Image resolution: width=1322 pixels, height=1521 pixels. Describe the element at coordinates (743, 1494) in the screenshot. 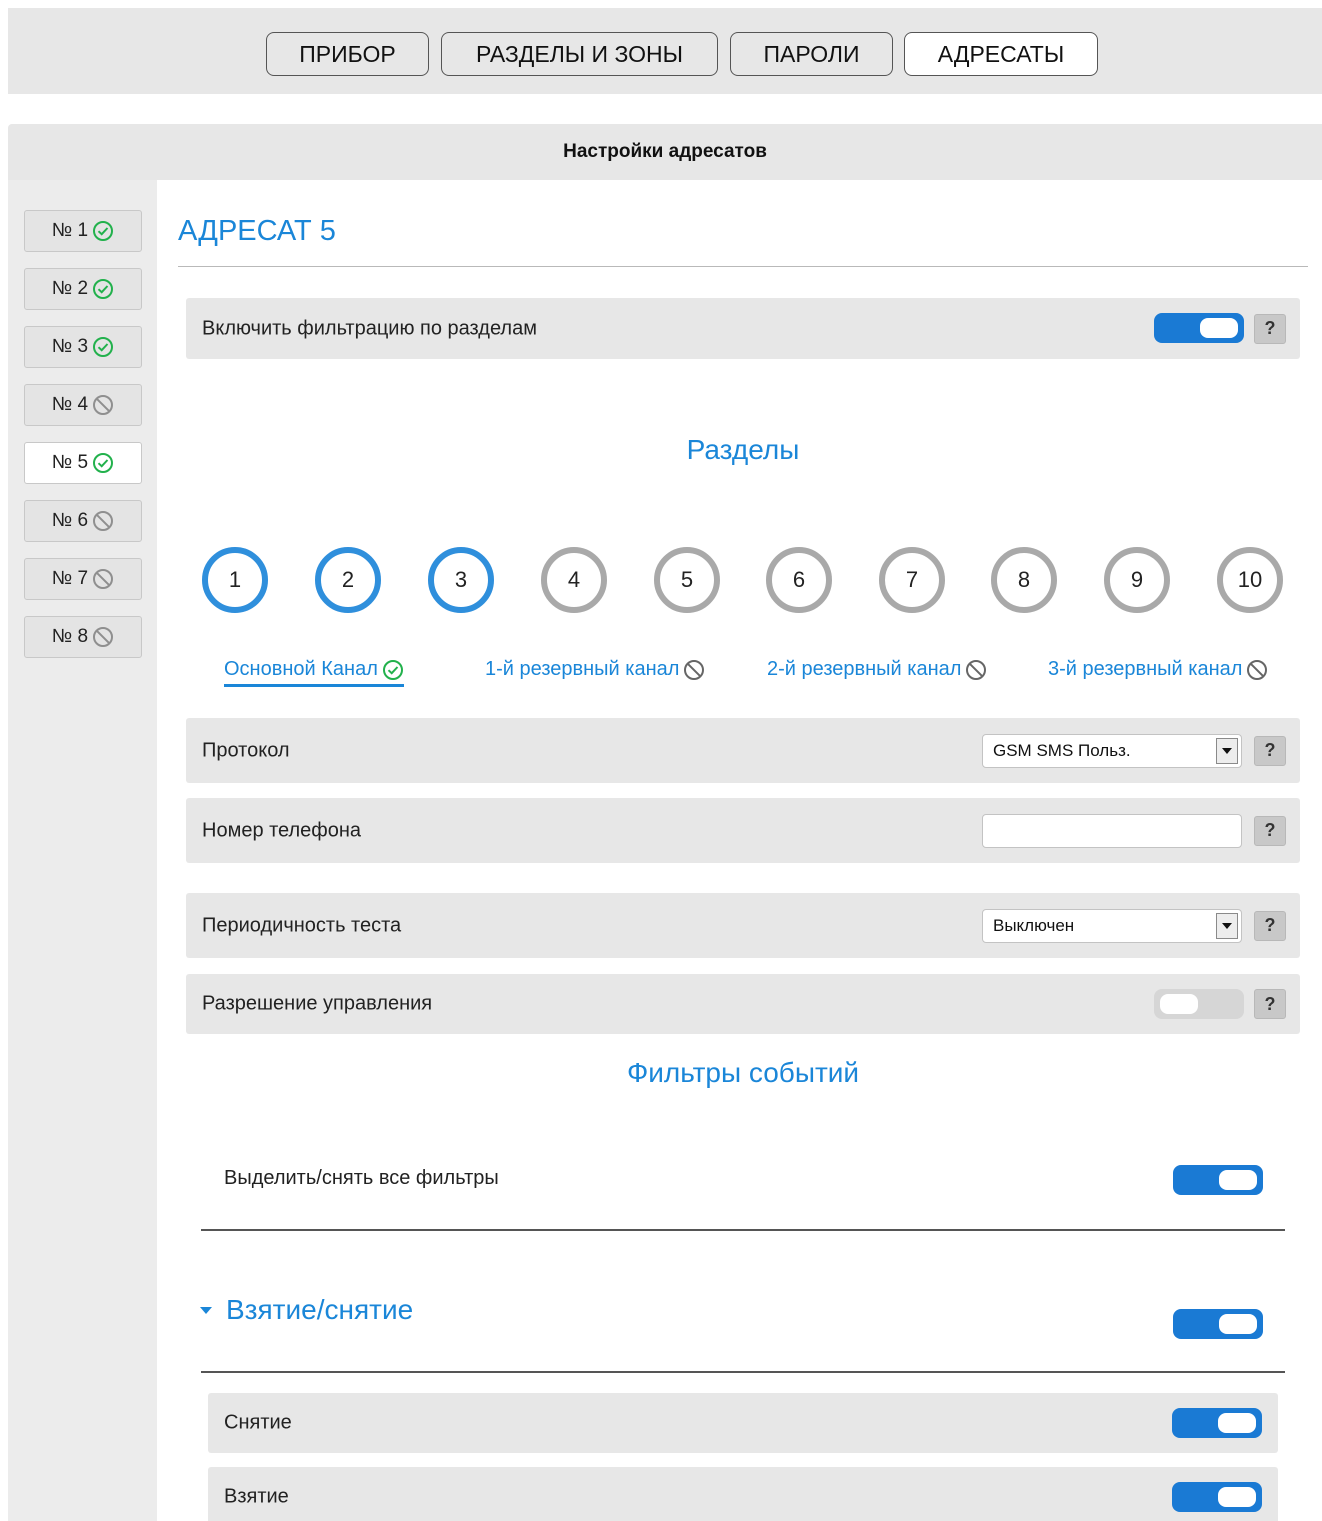

I see `filter-row-arm: Взятие` at that location.